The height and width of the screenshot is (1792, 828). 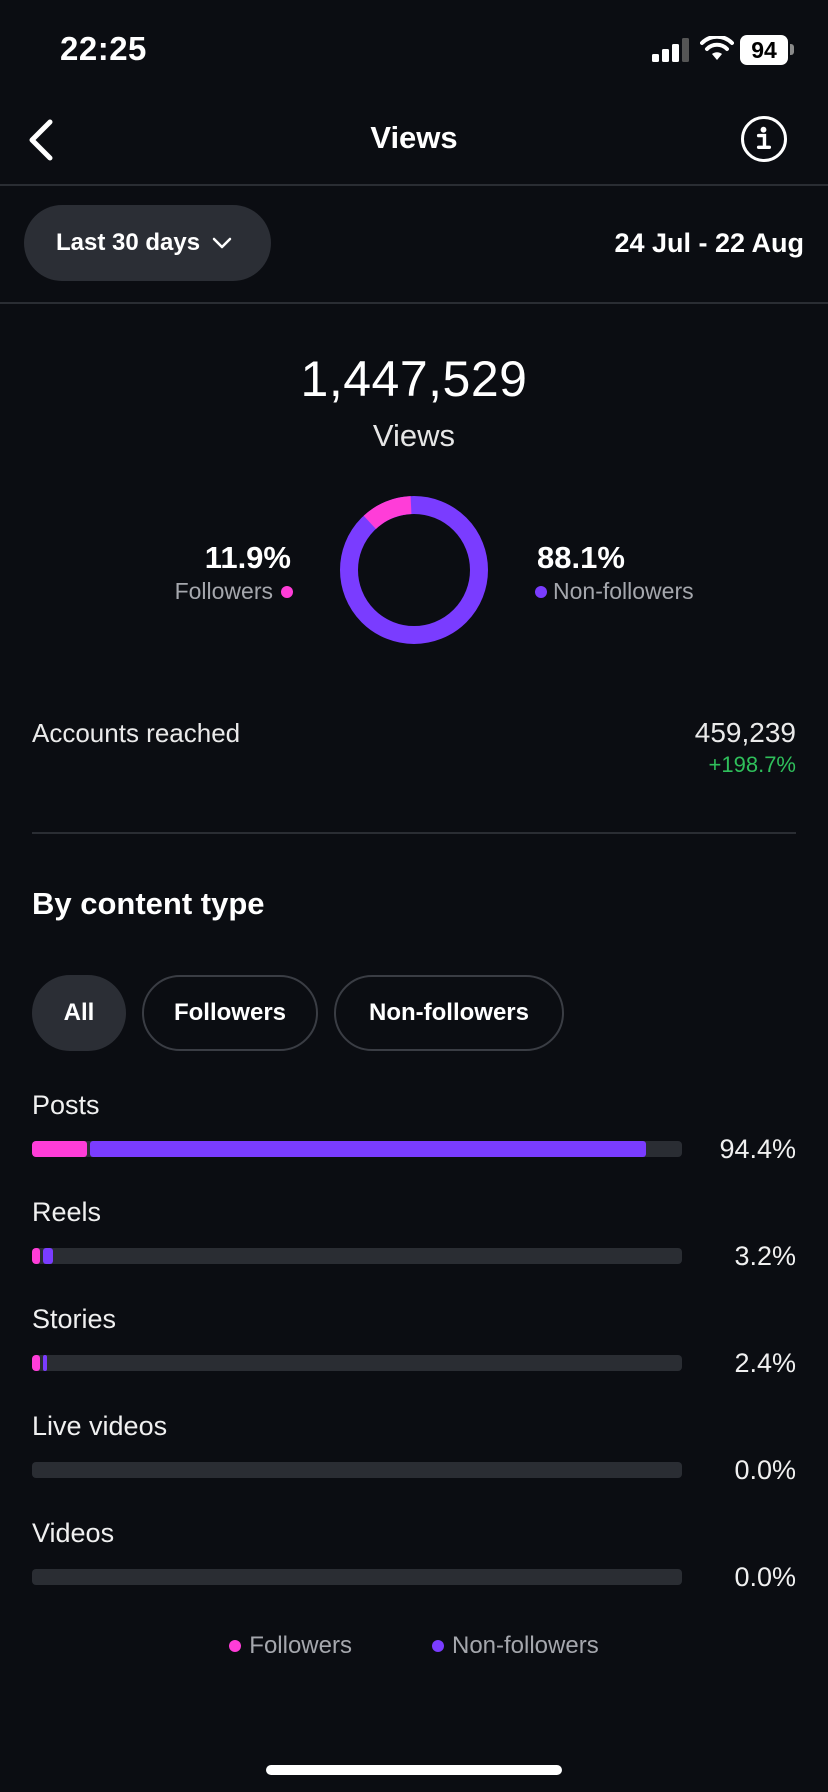 What do you see at coordinates (437, 1646) in the screenshot?
I see `legend-nonfollowers-dot` at bounding box center [437, 1646].